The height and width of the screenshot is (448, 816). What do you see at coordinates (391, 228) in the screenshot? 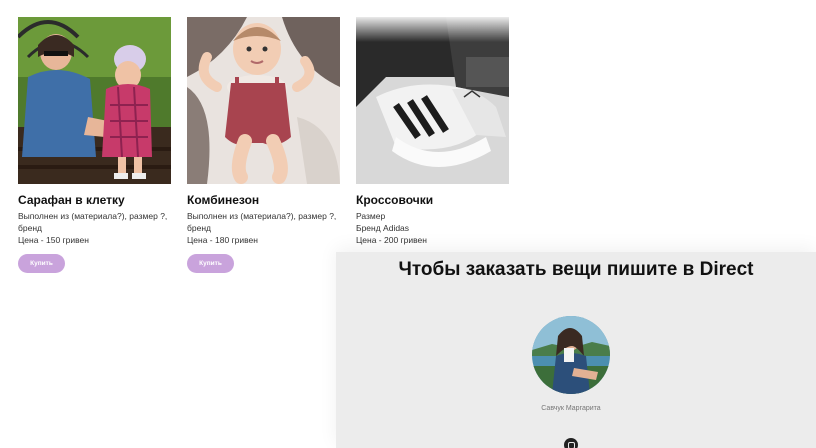
I see `product-description: Размер Бренд Adidas Цена - 200 гривен` at bounding box center [391, 228].